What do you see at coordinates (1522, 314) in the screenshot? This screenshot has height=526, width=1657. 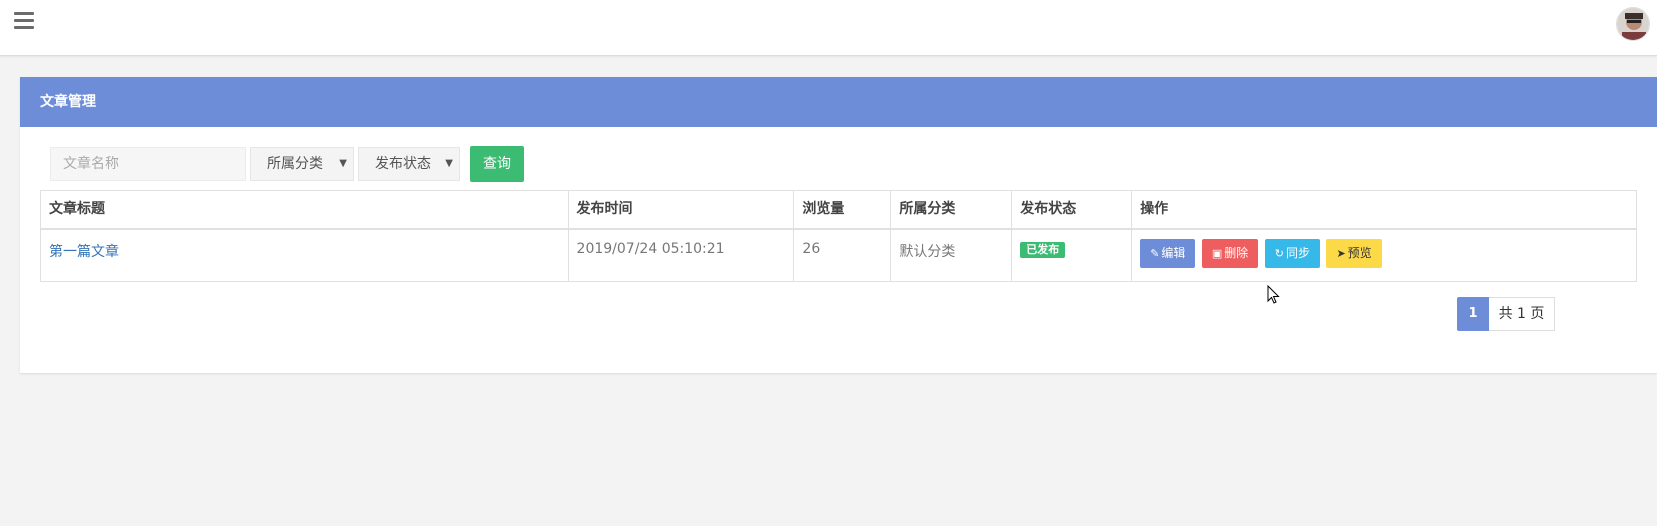 I see `page-total: 共 1 页` at bounding box center [1522, 314].